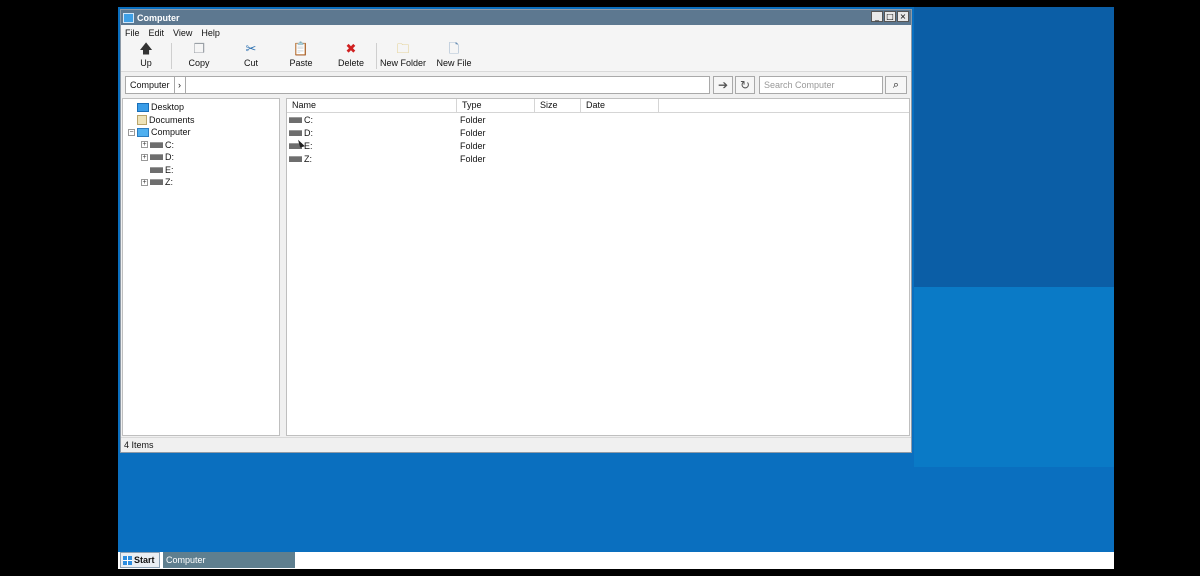 This screenshot has height=576, width=1200. Describe the element at coordinates (308, 145) in the screenshot. I see `file-name: E:` at that location.